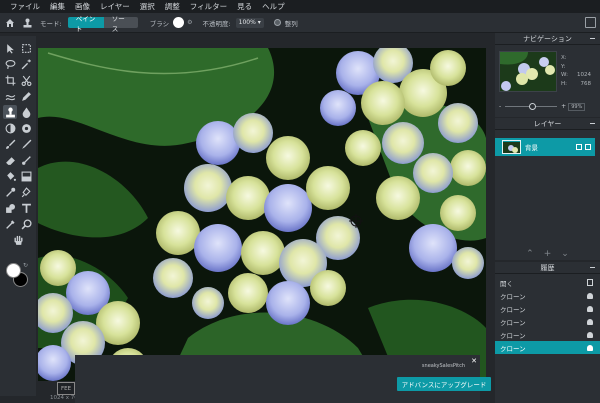 The image size is (600, 403). I want to click on eyedropper-tool-icon, so click(10, 192).